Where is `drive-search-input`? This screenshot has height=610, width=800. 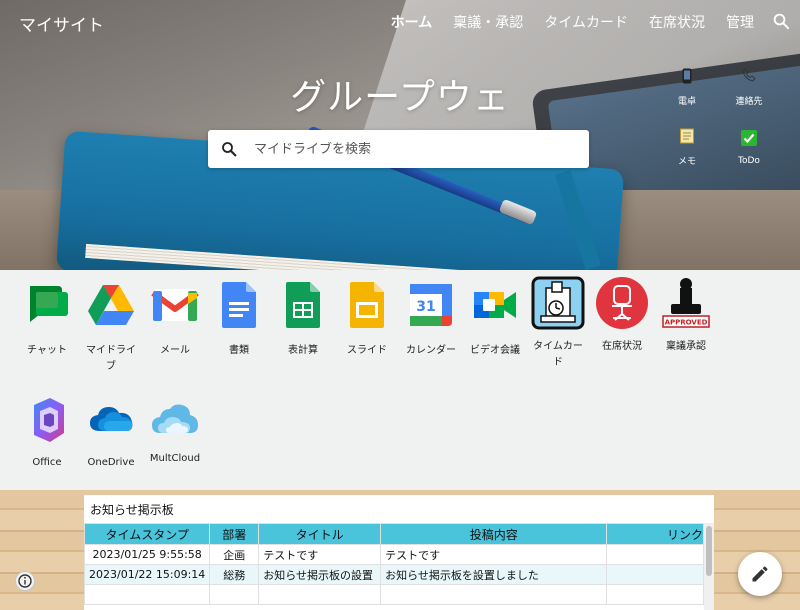
drive-search-input is located at coordinates (414, 149).